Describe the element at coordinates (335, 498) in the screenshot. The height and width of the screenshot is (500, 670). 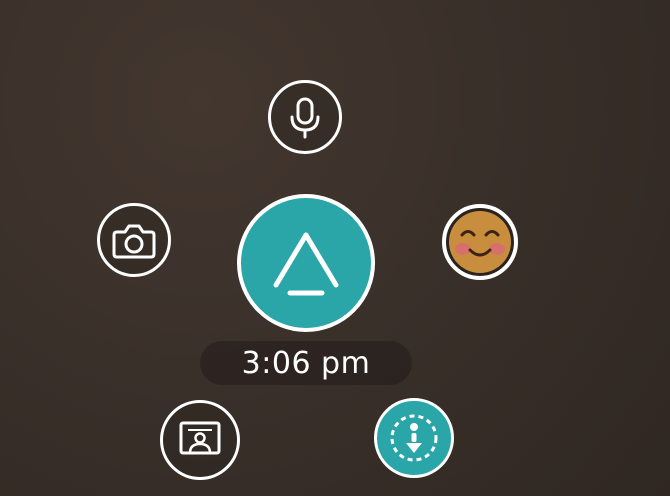
I see `bottom-divider` at that location.